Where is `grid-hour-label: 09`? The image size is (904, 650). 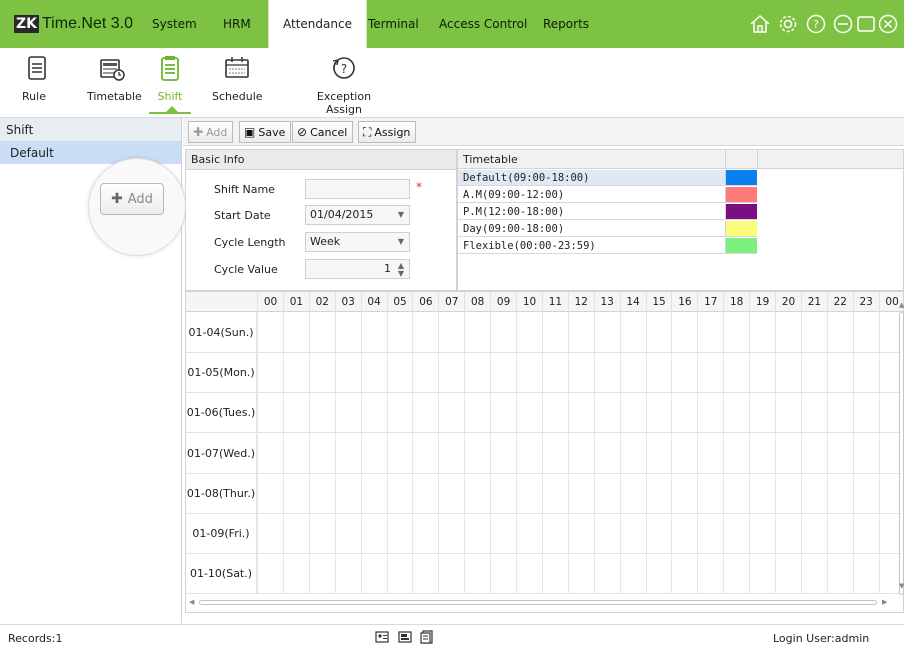
grid-hour-label: 09 is located at coordinates (503, 302).